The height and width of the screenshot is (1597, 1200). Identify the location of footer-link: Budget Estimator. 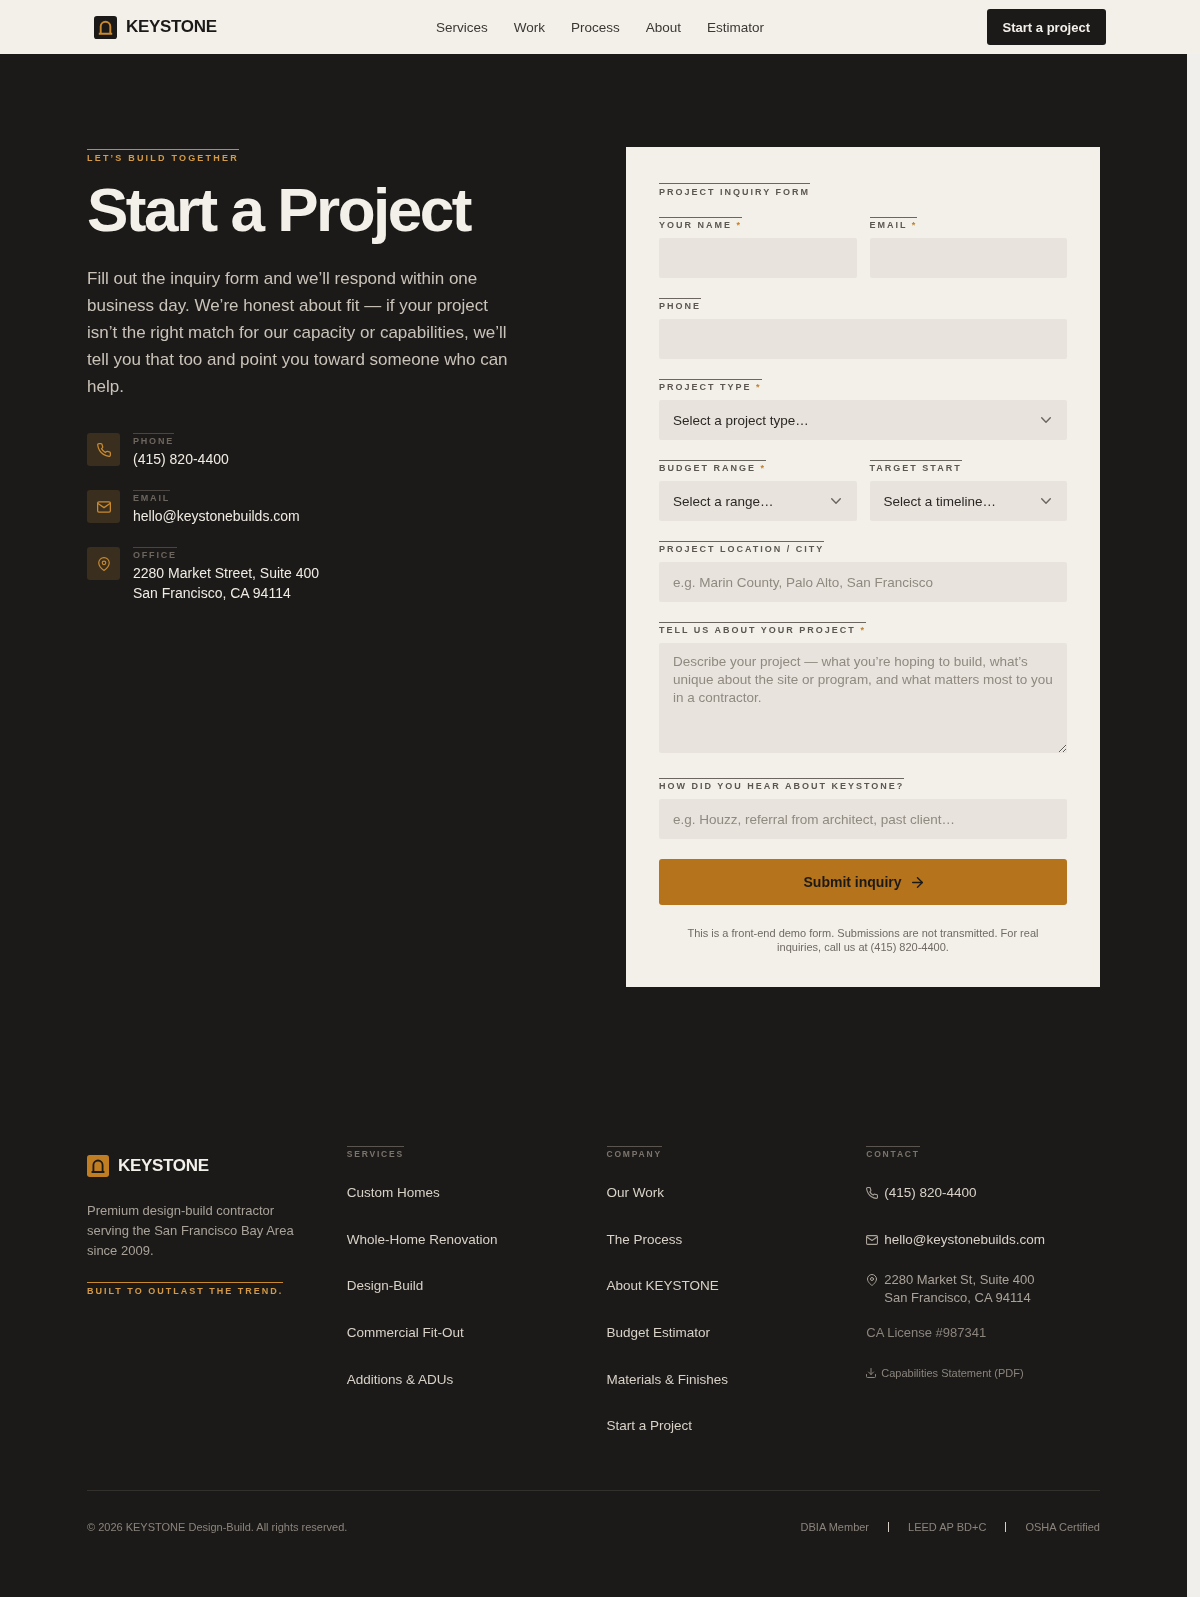
(658, 1333).